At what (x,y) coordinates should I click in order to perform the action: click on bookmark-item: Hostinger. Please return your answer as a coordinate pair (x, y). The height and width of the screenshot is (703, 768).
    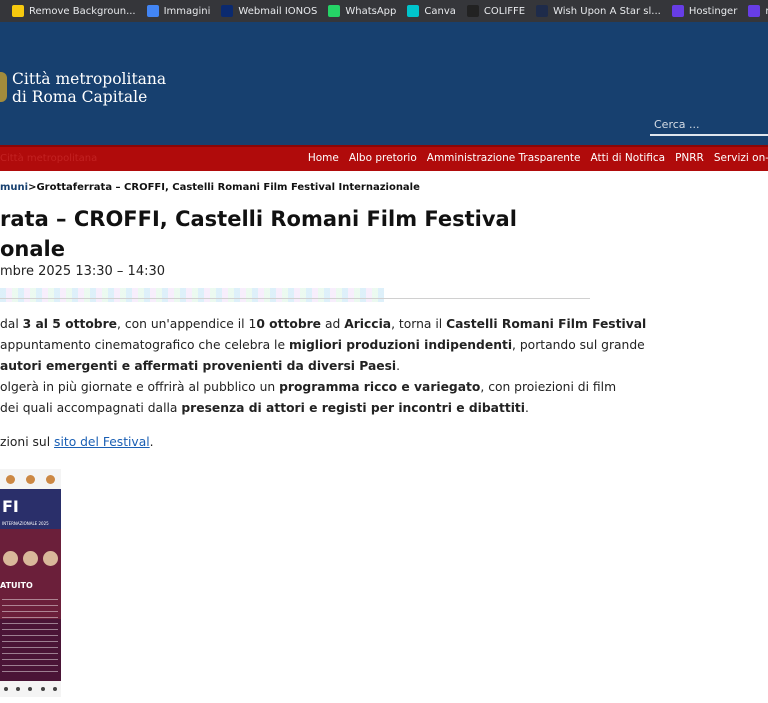
    Looking at the image, I should click on (704, 11).